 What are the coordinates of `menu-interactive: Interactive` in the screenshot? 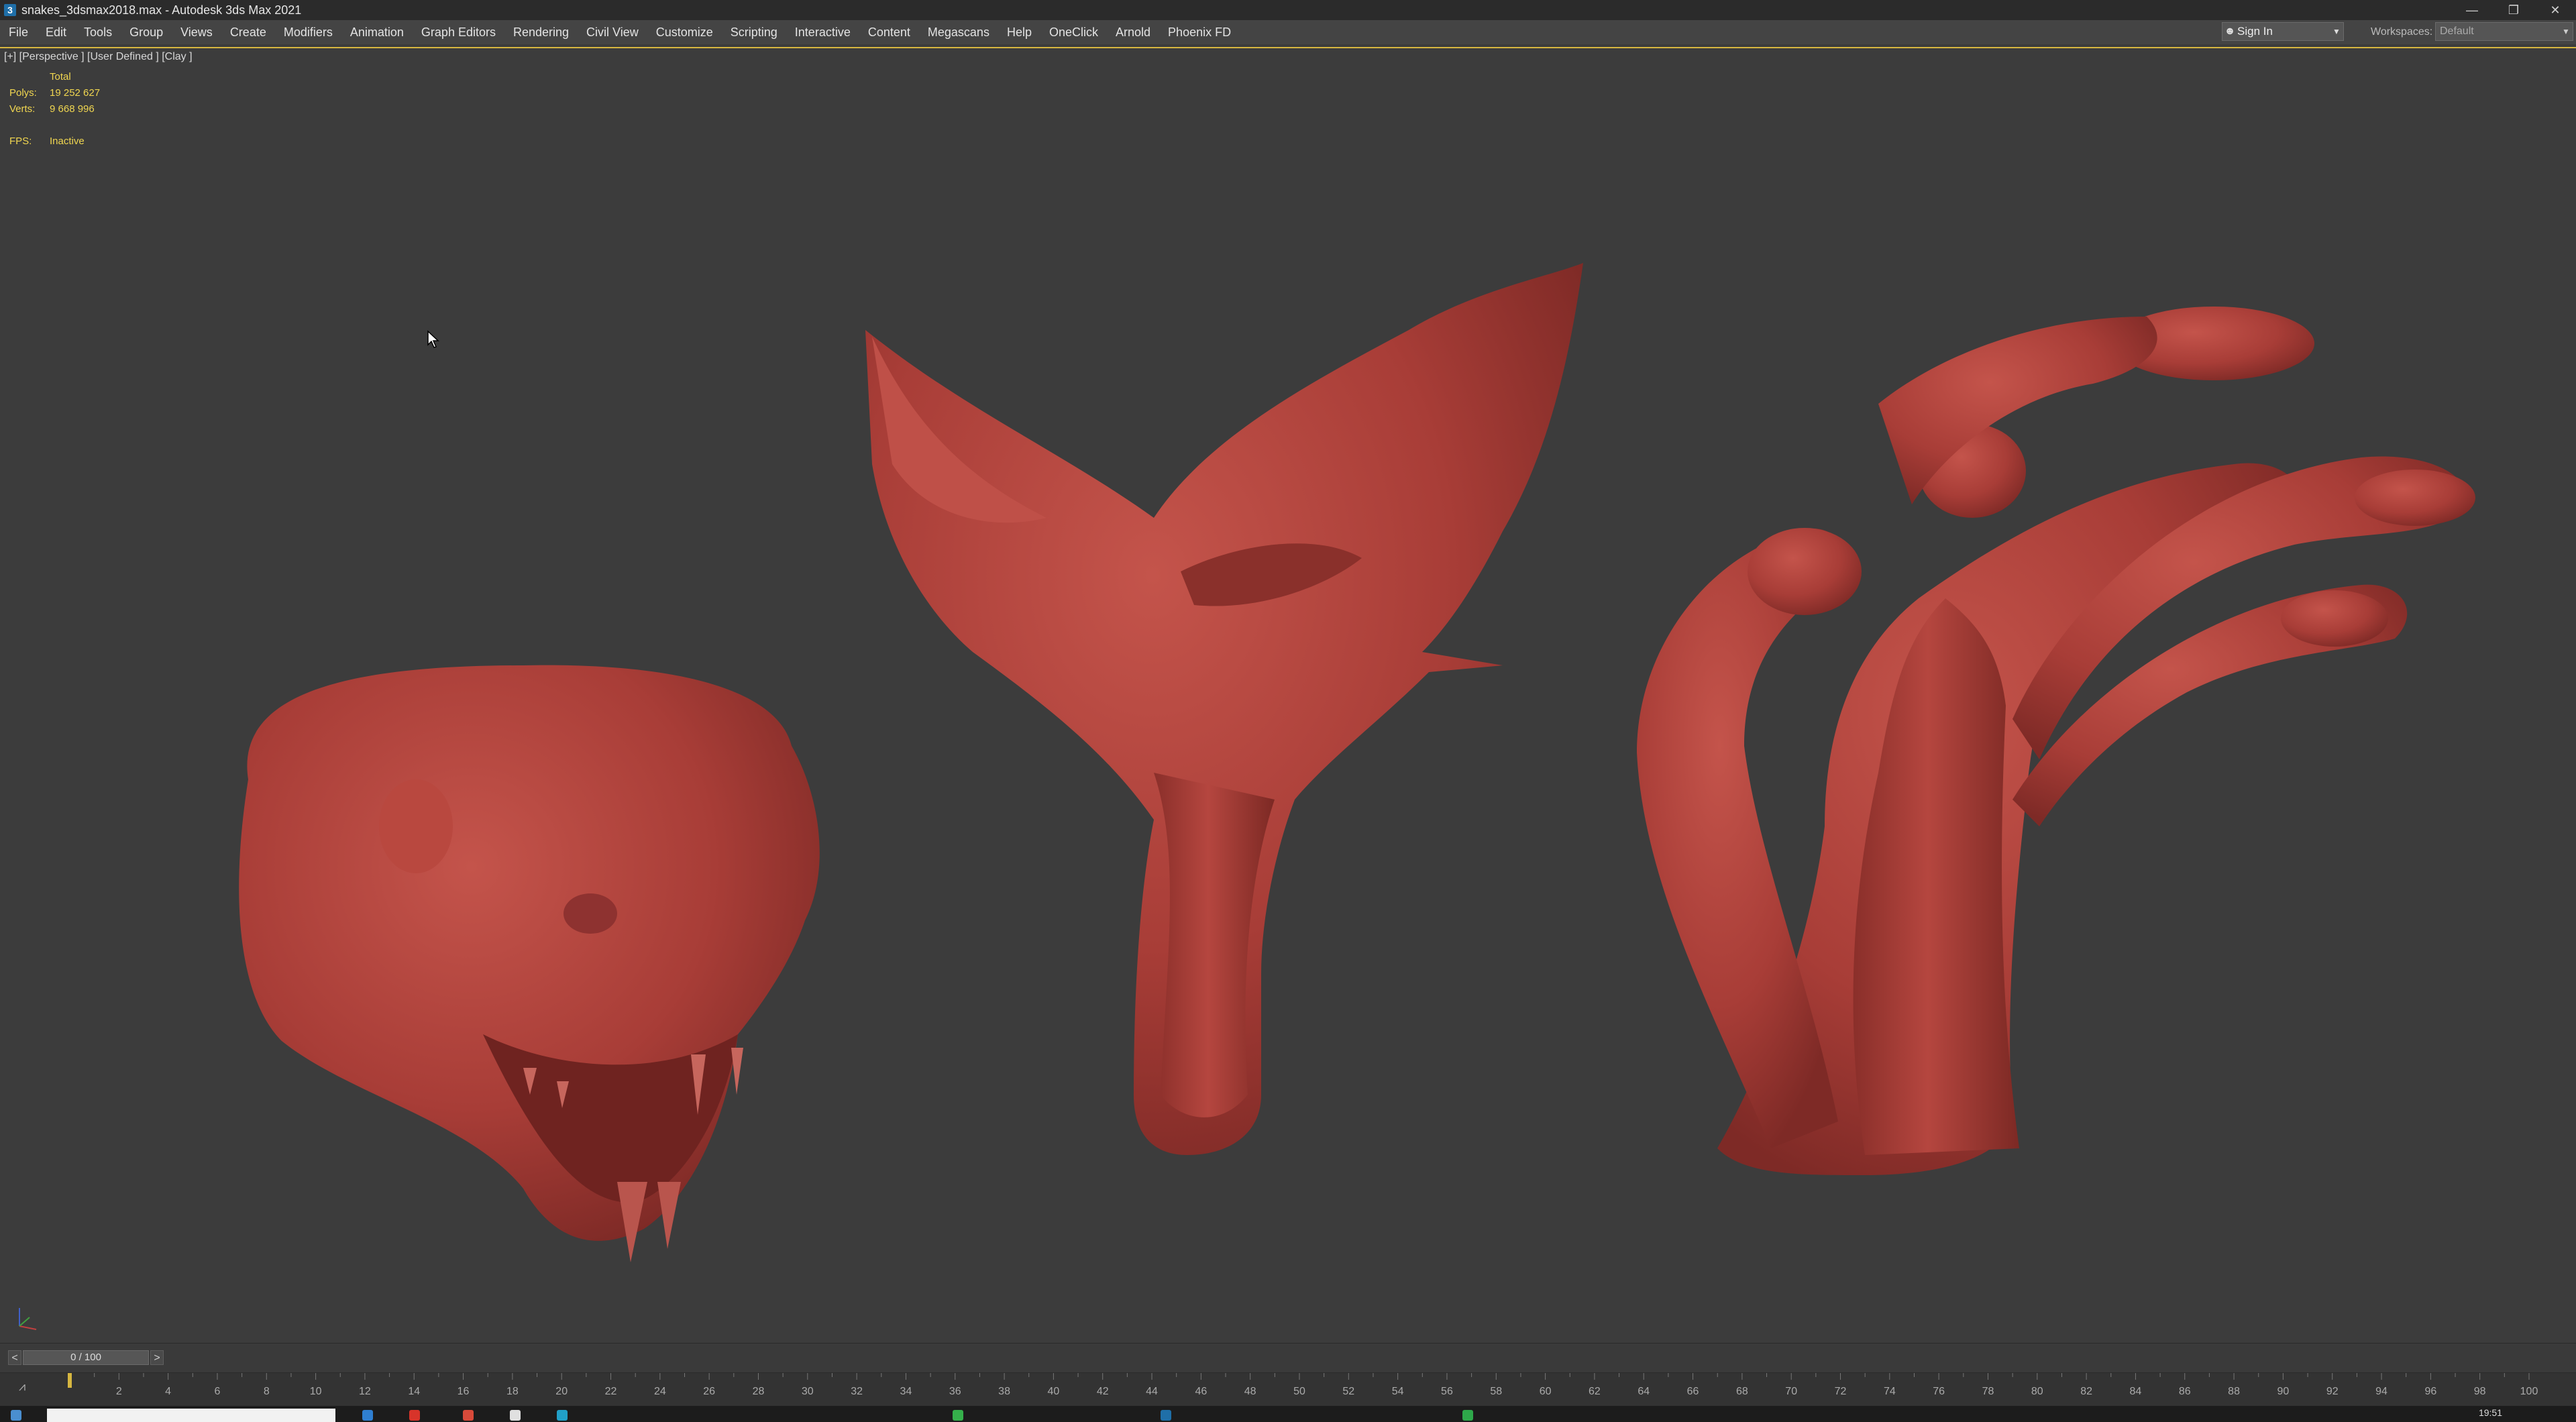 It's located at (822, 32).